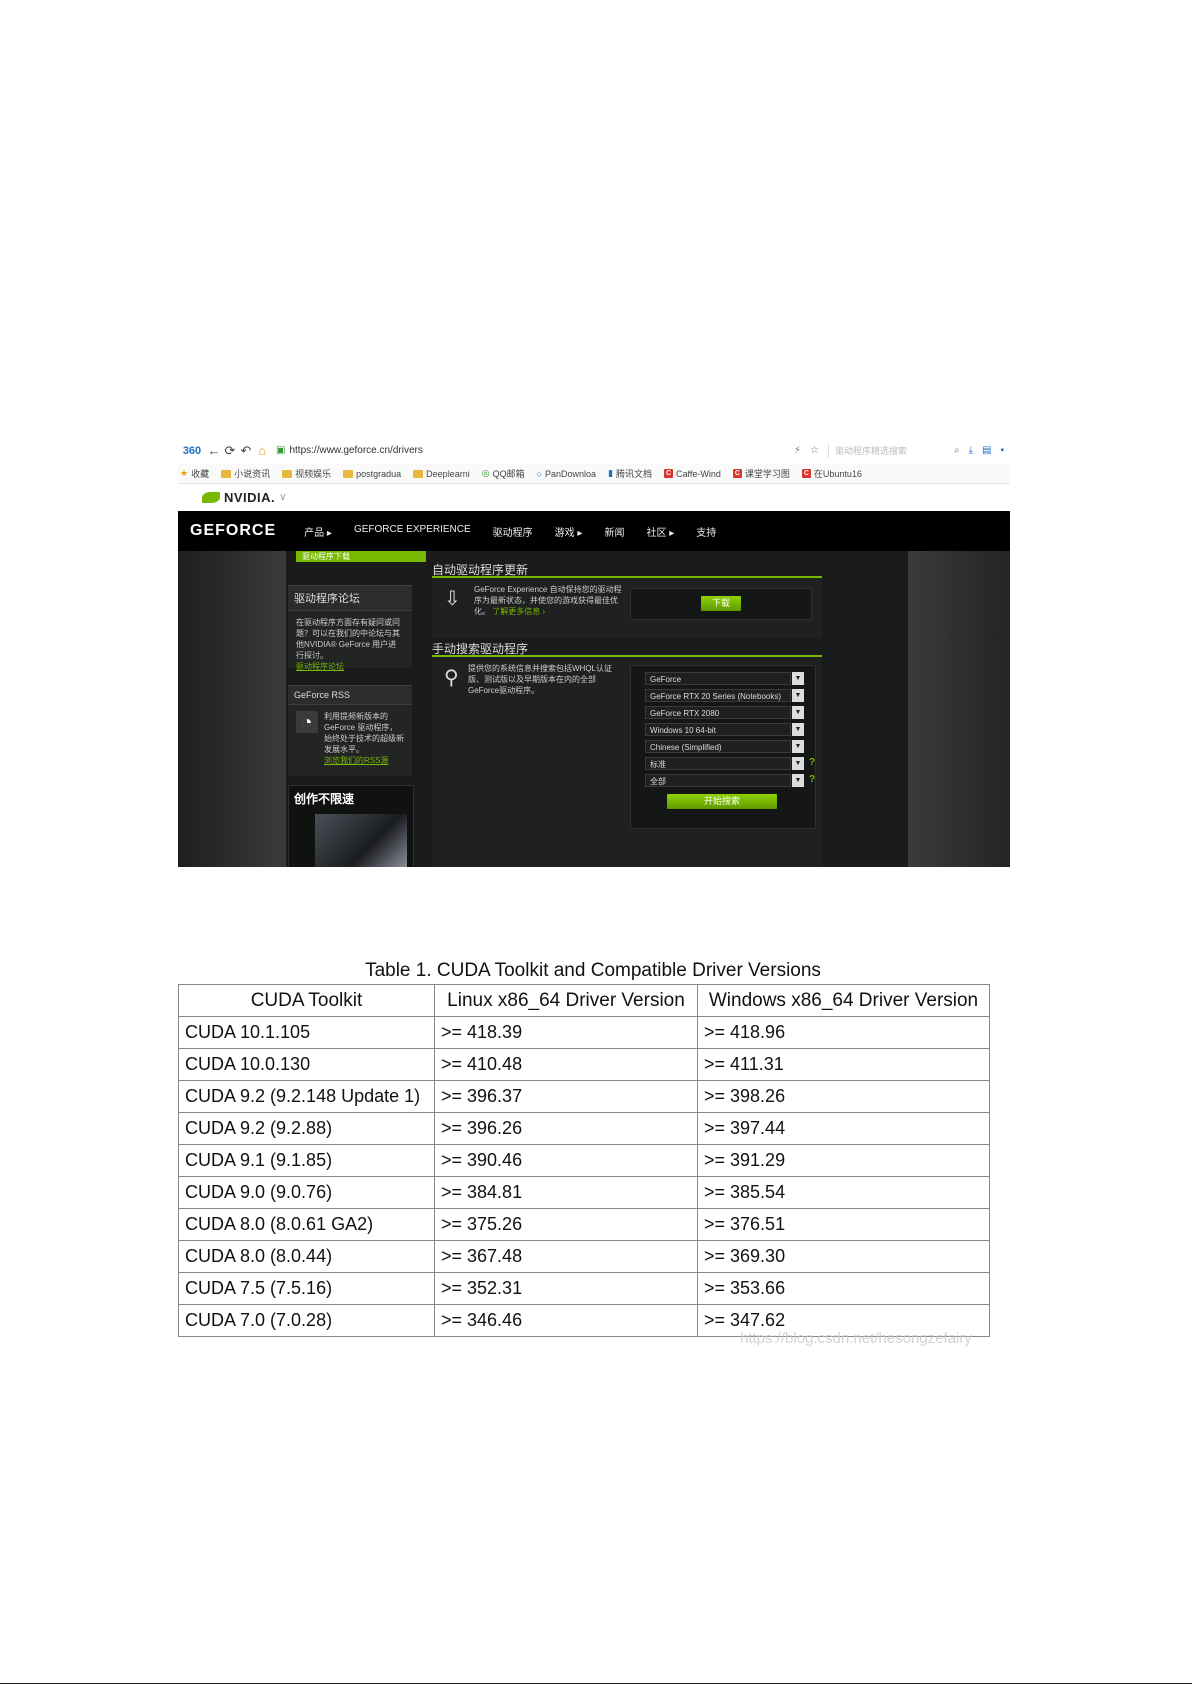  Describe the element at coordinates (503, 473) in the screenshot. I see `bookmark-item: ◎ QQ邮箱` at that location.